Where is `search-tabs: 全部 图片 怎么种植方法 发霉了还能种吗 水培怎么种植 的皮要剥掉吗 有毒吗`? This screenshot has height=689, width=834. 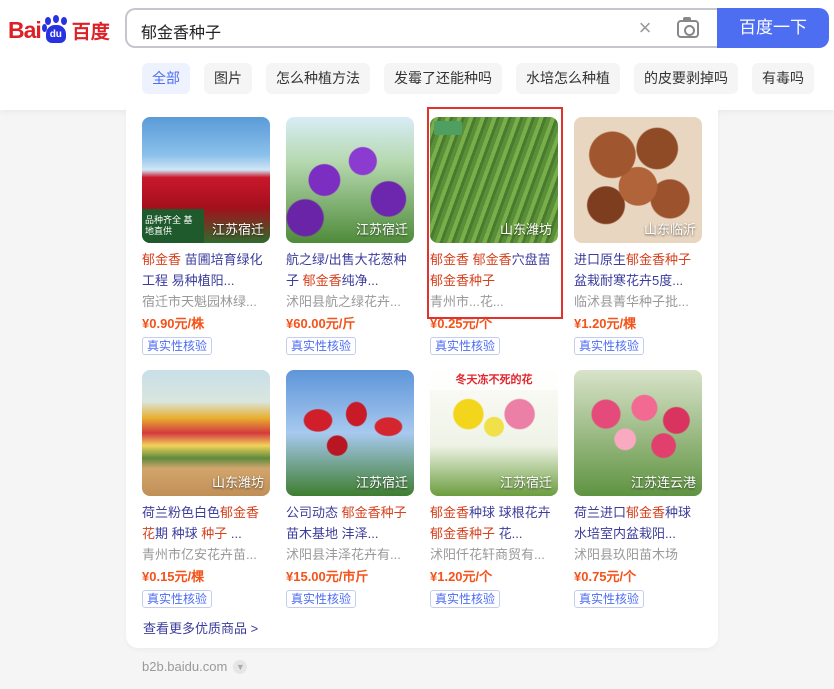
search-tabs: 全部 图片 怎么种植方法 发霉了还能种吗 水培怎么种植 的皮要剥掉吗 有毒吗 is located at coordinates (478, 78).